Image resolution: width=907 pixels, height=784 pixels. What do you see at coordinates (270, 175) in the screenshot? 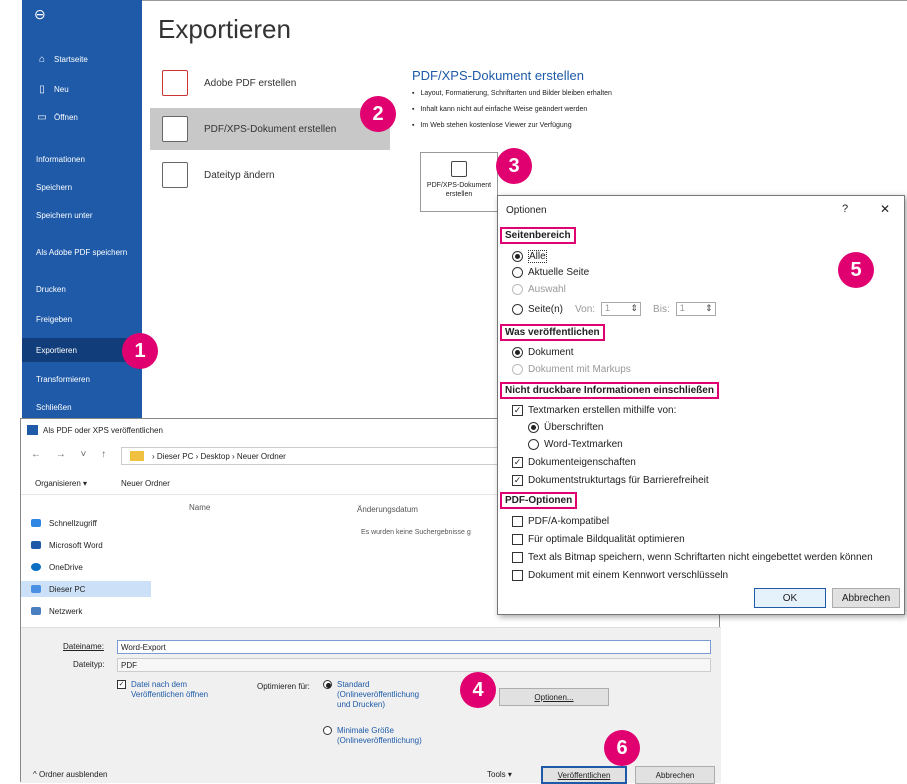
I see `export-item-change-filetype: Dateityp ändern` at bounding box center [270, 175].